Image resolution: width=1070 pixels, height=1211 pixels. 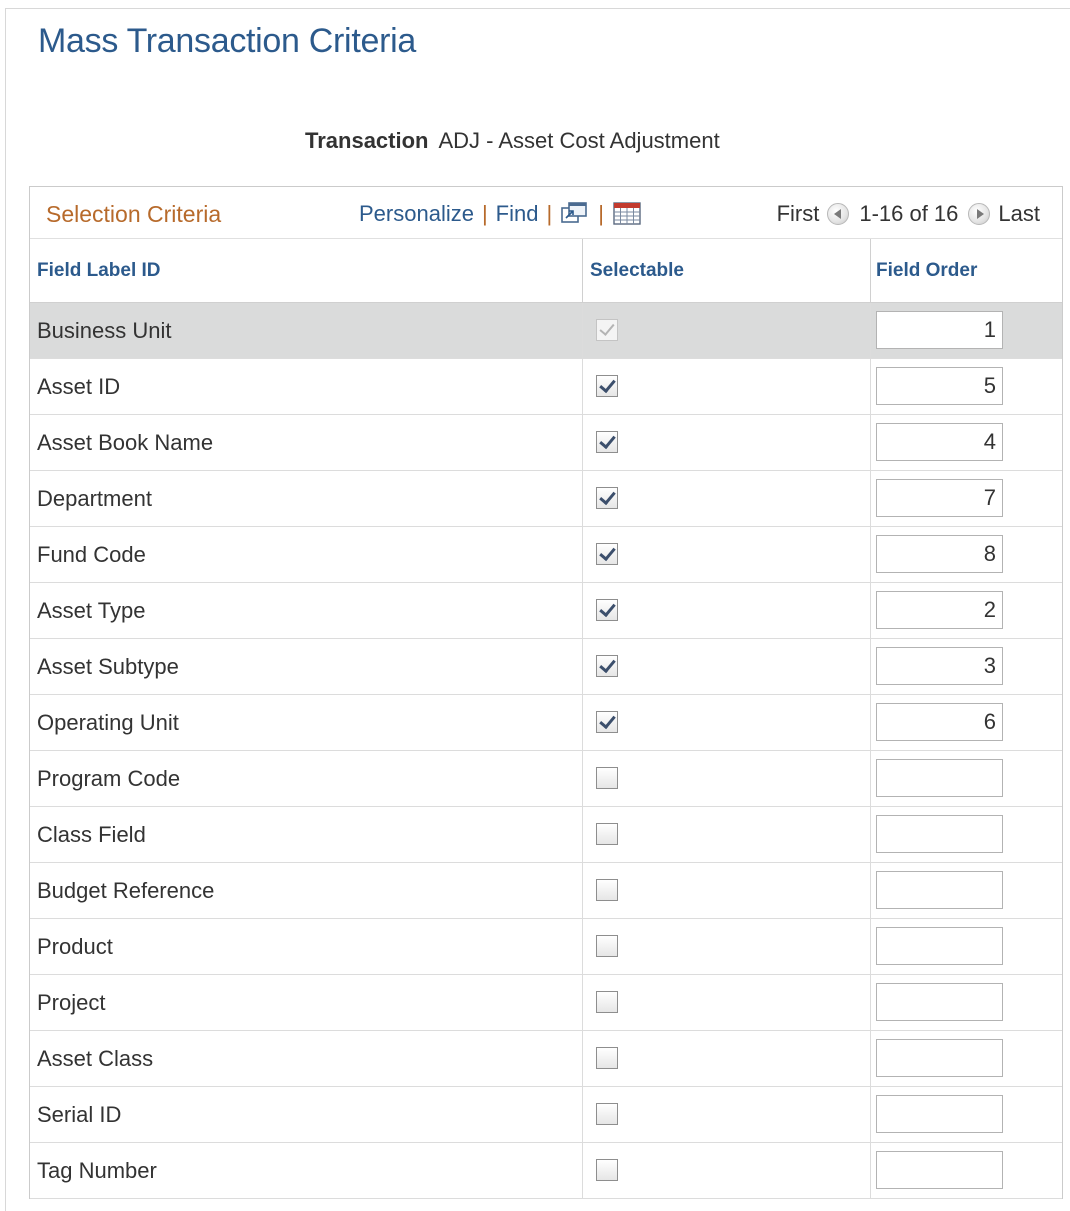 What do you see at coordinates (838, 214) in the screenshot?
I see `previous-arrow-icon` at bounding box center [838, 214].